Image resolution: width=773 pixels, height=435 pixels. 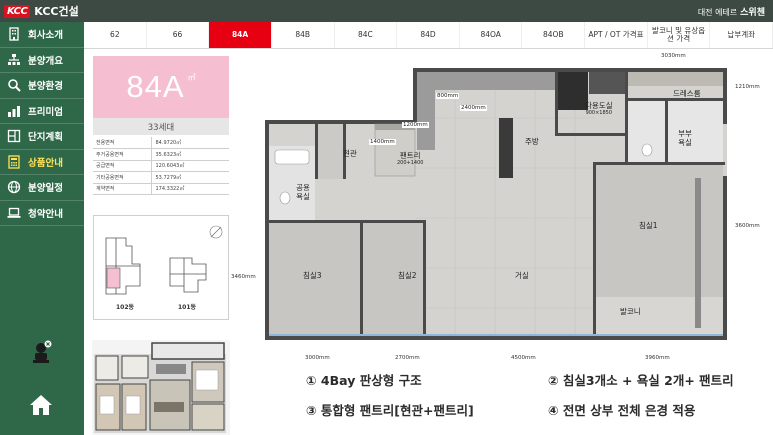 What do you see at coordinates (17, 11) in the screenshot?
I see `kcc-logo-mark: KCC` at bounding box center [17, 11].